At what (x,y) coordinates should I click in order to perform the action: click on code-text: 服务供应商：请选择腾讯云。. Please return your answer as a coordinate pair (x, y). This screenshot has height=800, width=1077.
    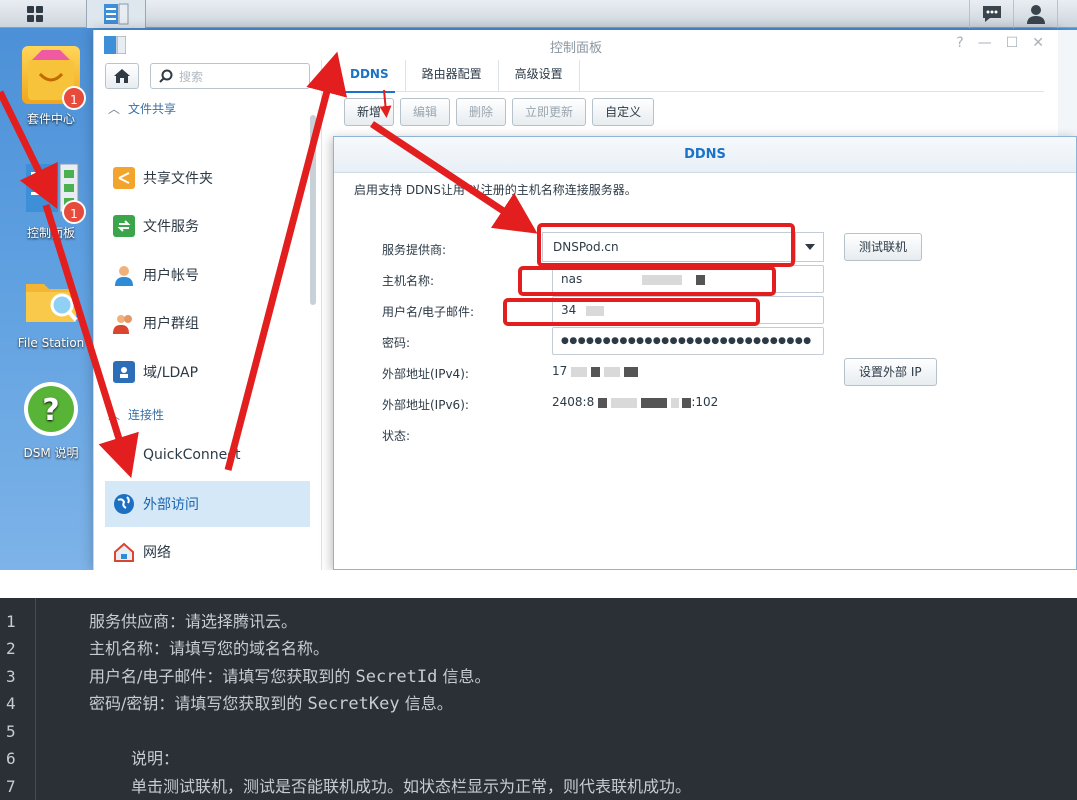
    Looking at the image, I should click on (193, 621).